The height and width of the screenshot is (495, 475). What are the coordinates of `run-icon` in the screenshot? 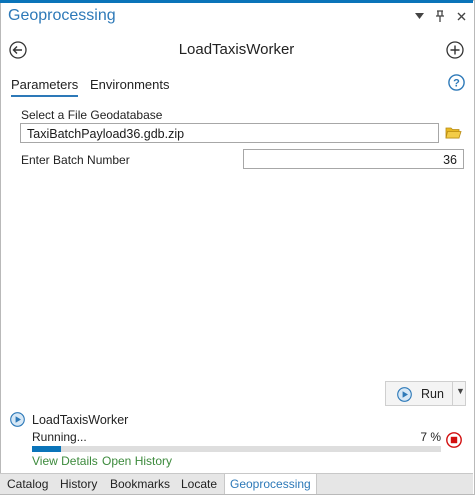 It's located at (404, 394).